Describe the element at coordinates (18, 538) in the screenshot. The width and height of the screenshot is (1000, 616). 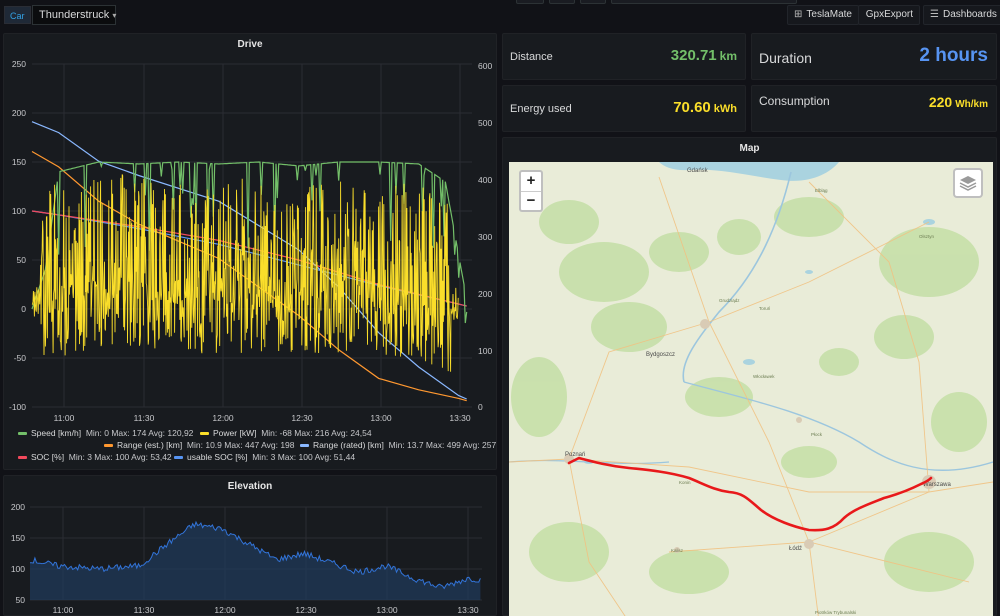
I see `y-tick: 150` at that location.